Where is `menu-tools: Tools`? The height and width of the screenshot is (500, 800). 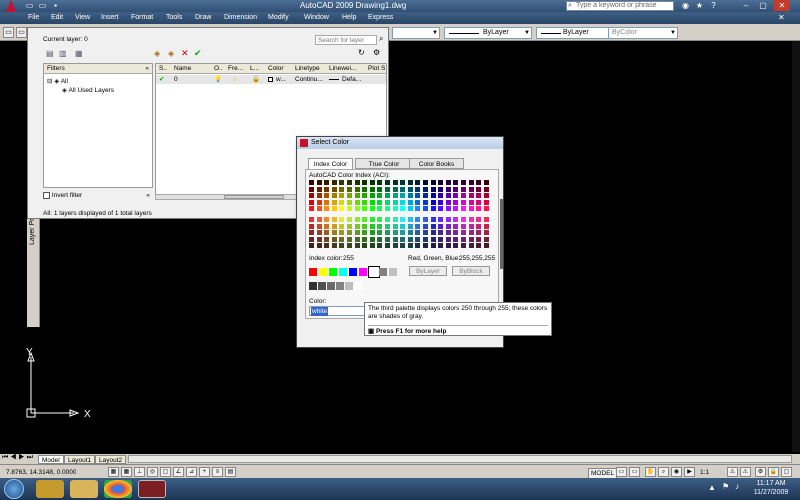
menu-tools: Tools is located at coordinates (174, 18).